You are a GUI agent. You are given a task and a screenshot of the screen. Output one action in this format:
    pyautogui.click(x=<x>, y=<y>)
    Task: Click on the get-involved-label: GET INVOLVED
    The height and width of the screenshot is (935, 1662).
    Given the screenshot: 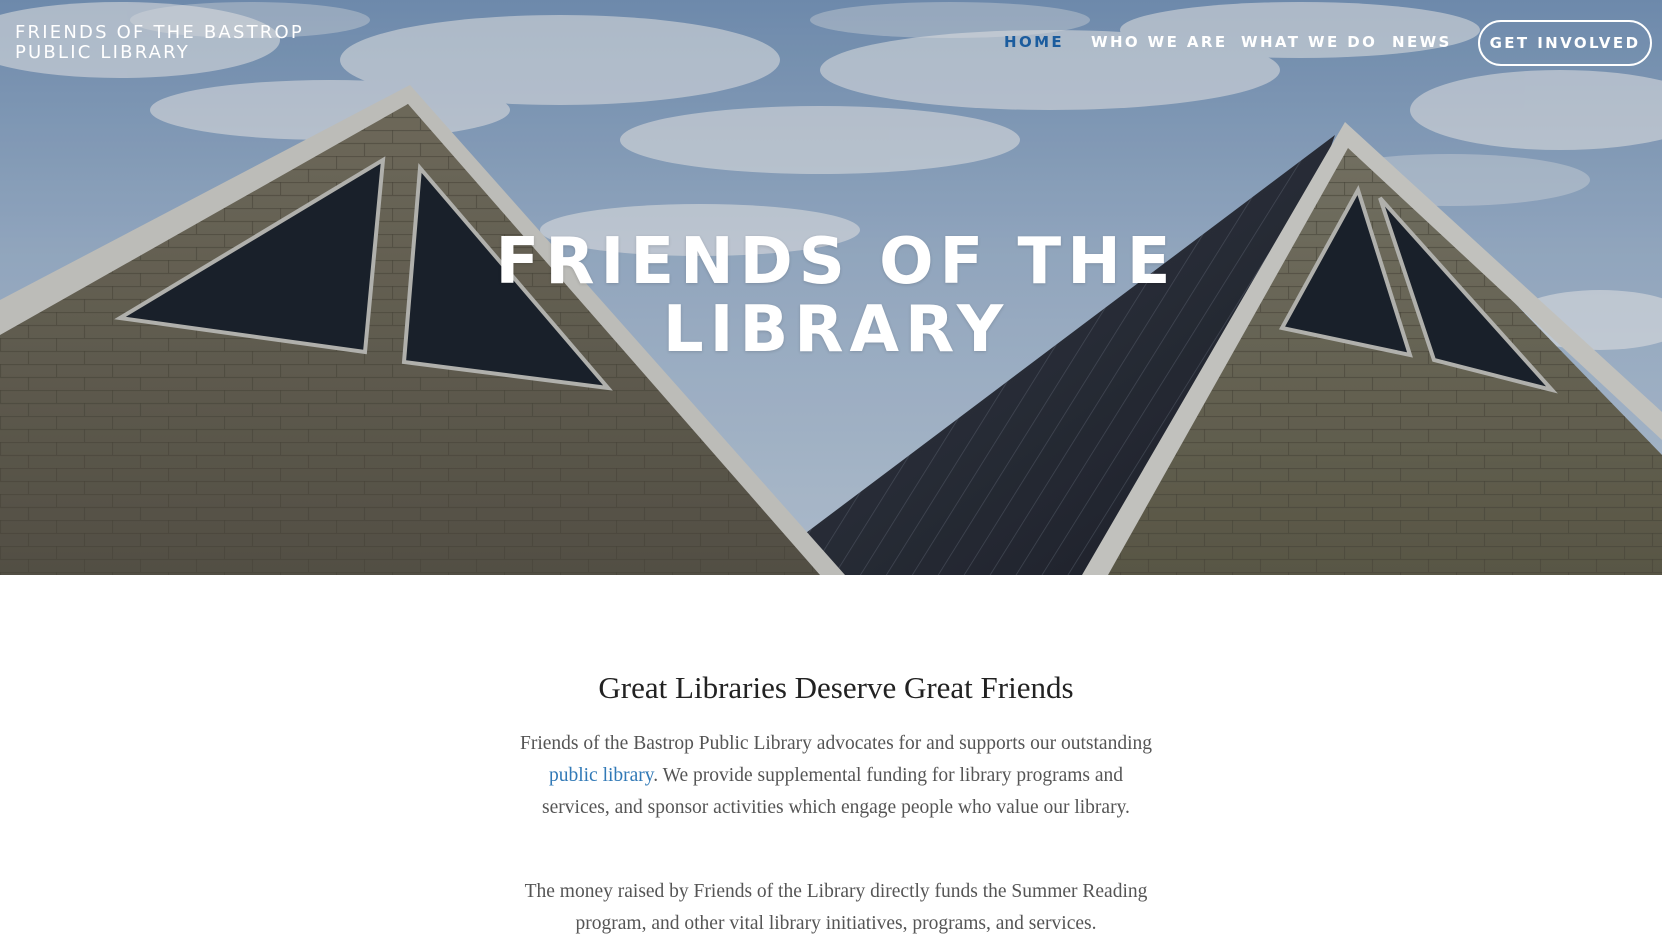 What is the action you would take?
    pyautogui.click(x=1565, y=43)
    